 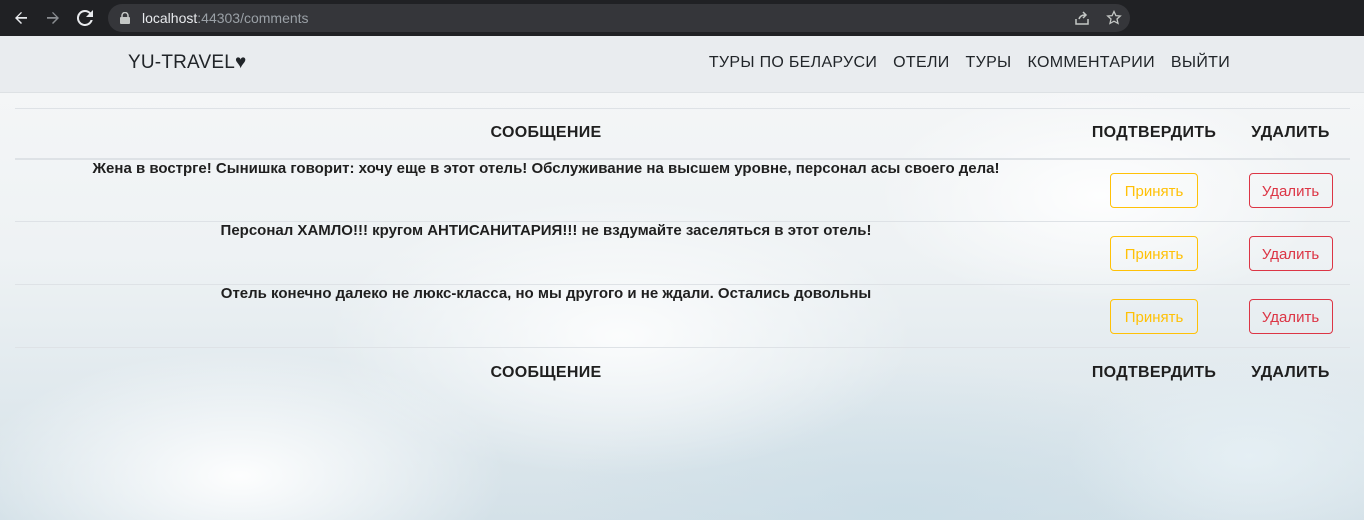 I want to click on brand-link: YU-TRAVEL♥, so click(x=187, y=63).